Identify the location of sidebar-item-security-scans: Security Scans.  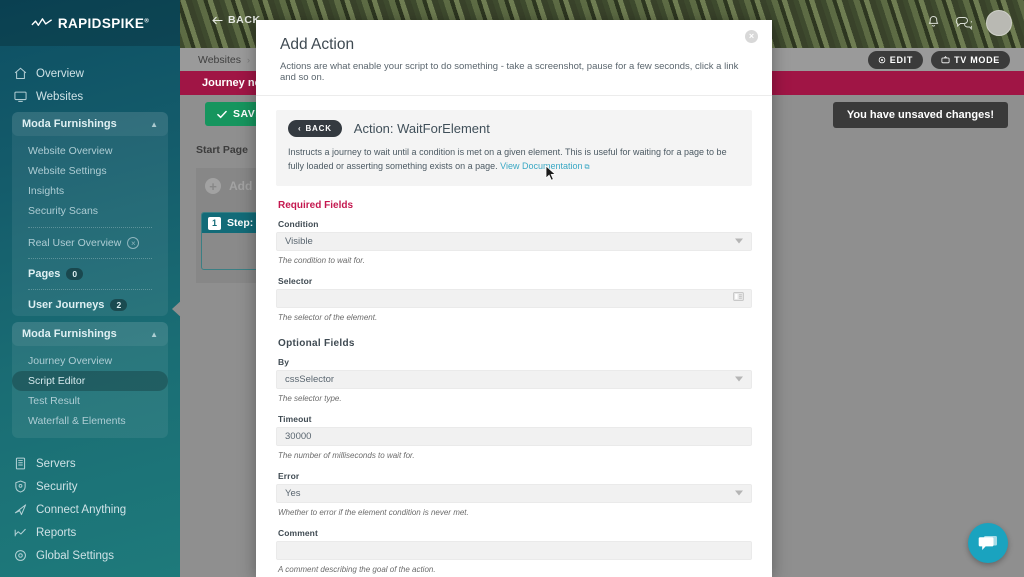
(90, 211).